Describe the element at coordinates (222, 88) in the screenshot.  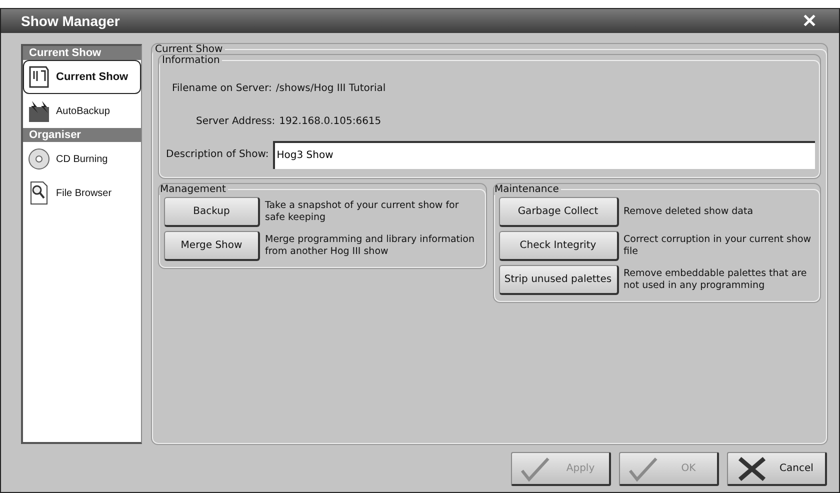
I see `field-label: Filename on Server:` at that location.